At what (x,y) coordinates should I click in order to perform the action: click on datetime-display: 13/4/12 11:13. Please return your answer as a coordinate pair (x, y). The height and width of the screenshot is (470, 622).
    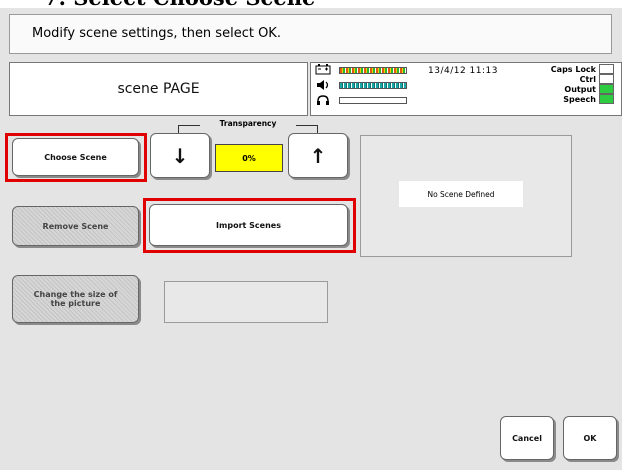
    Looking at the image, I should click on (463, 71).